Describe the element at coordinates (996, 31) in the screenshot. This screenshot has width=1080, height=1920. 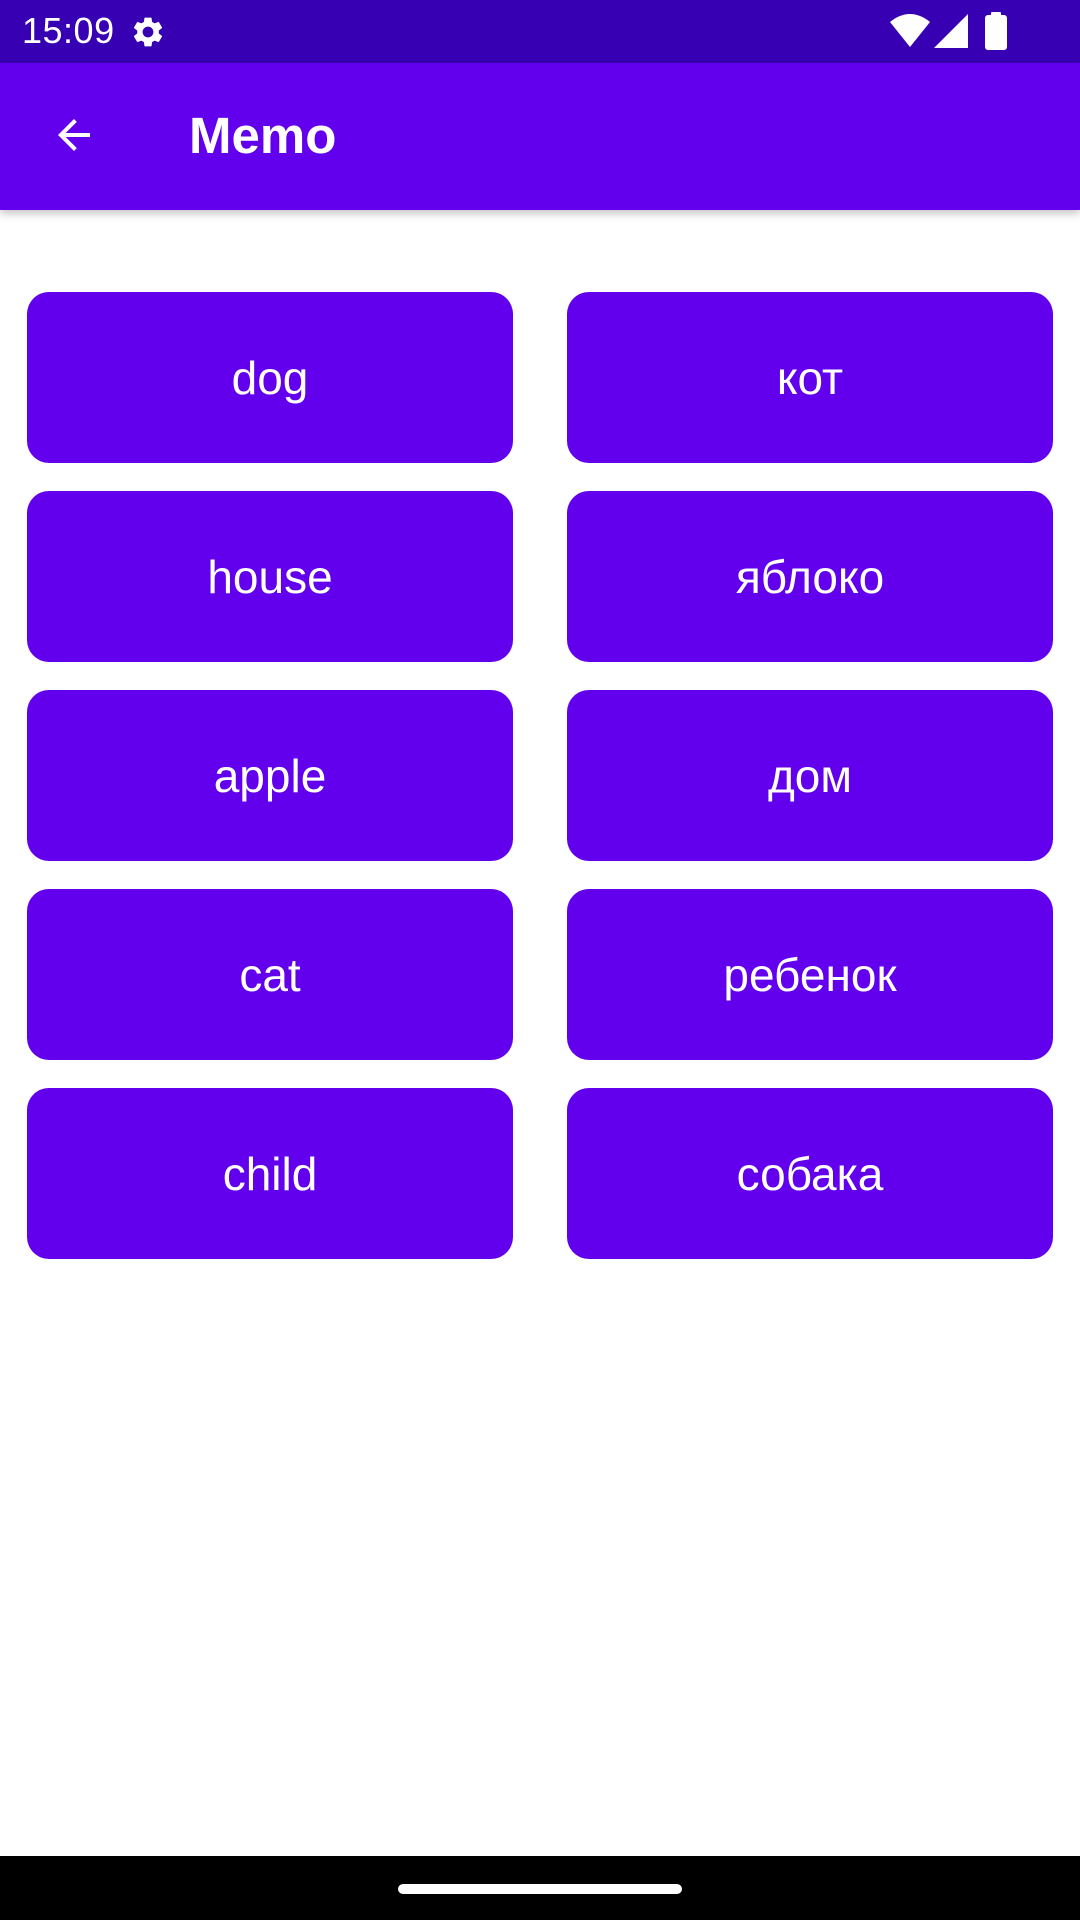
I see `battery-icon` at that location.